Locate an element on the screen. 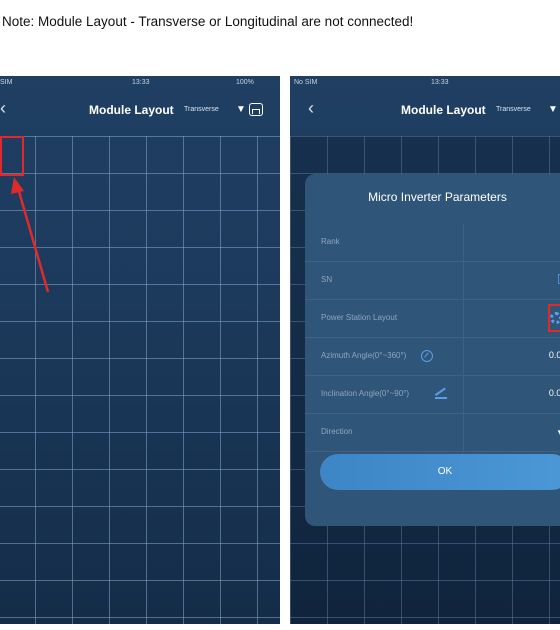  power-station-layout-label: Power Station Layout is located at coordinates (359, 317).